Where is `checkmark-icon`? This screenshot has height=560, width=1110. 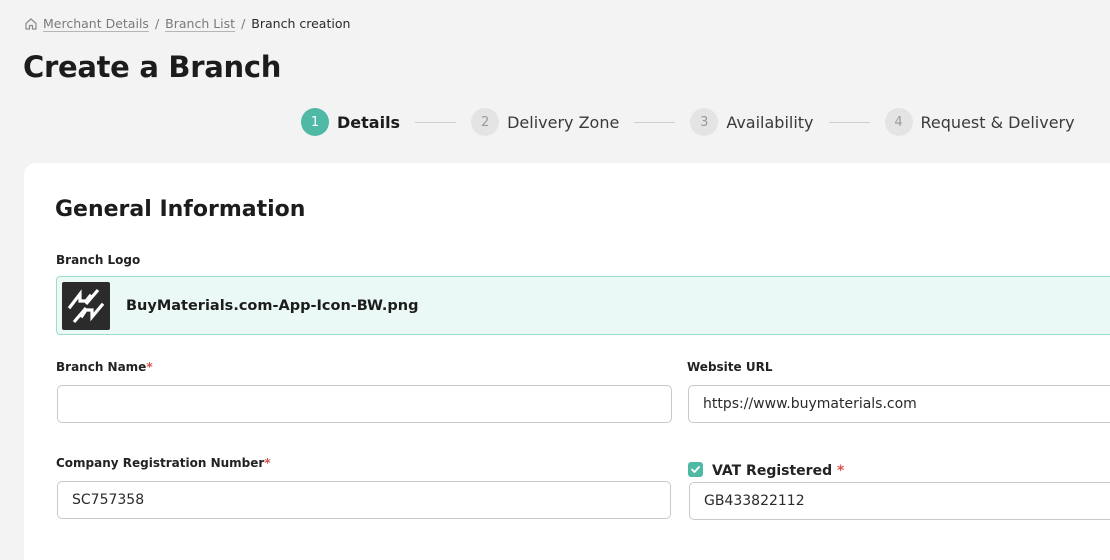 checkmark-icon is located at coordinates (695, 469).